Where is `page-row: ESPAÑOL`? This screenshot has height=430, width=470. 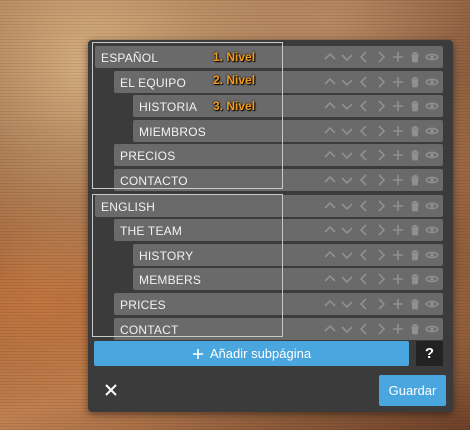
page-row: ESPAÑOL is located at coordinates (269, 57).